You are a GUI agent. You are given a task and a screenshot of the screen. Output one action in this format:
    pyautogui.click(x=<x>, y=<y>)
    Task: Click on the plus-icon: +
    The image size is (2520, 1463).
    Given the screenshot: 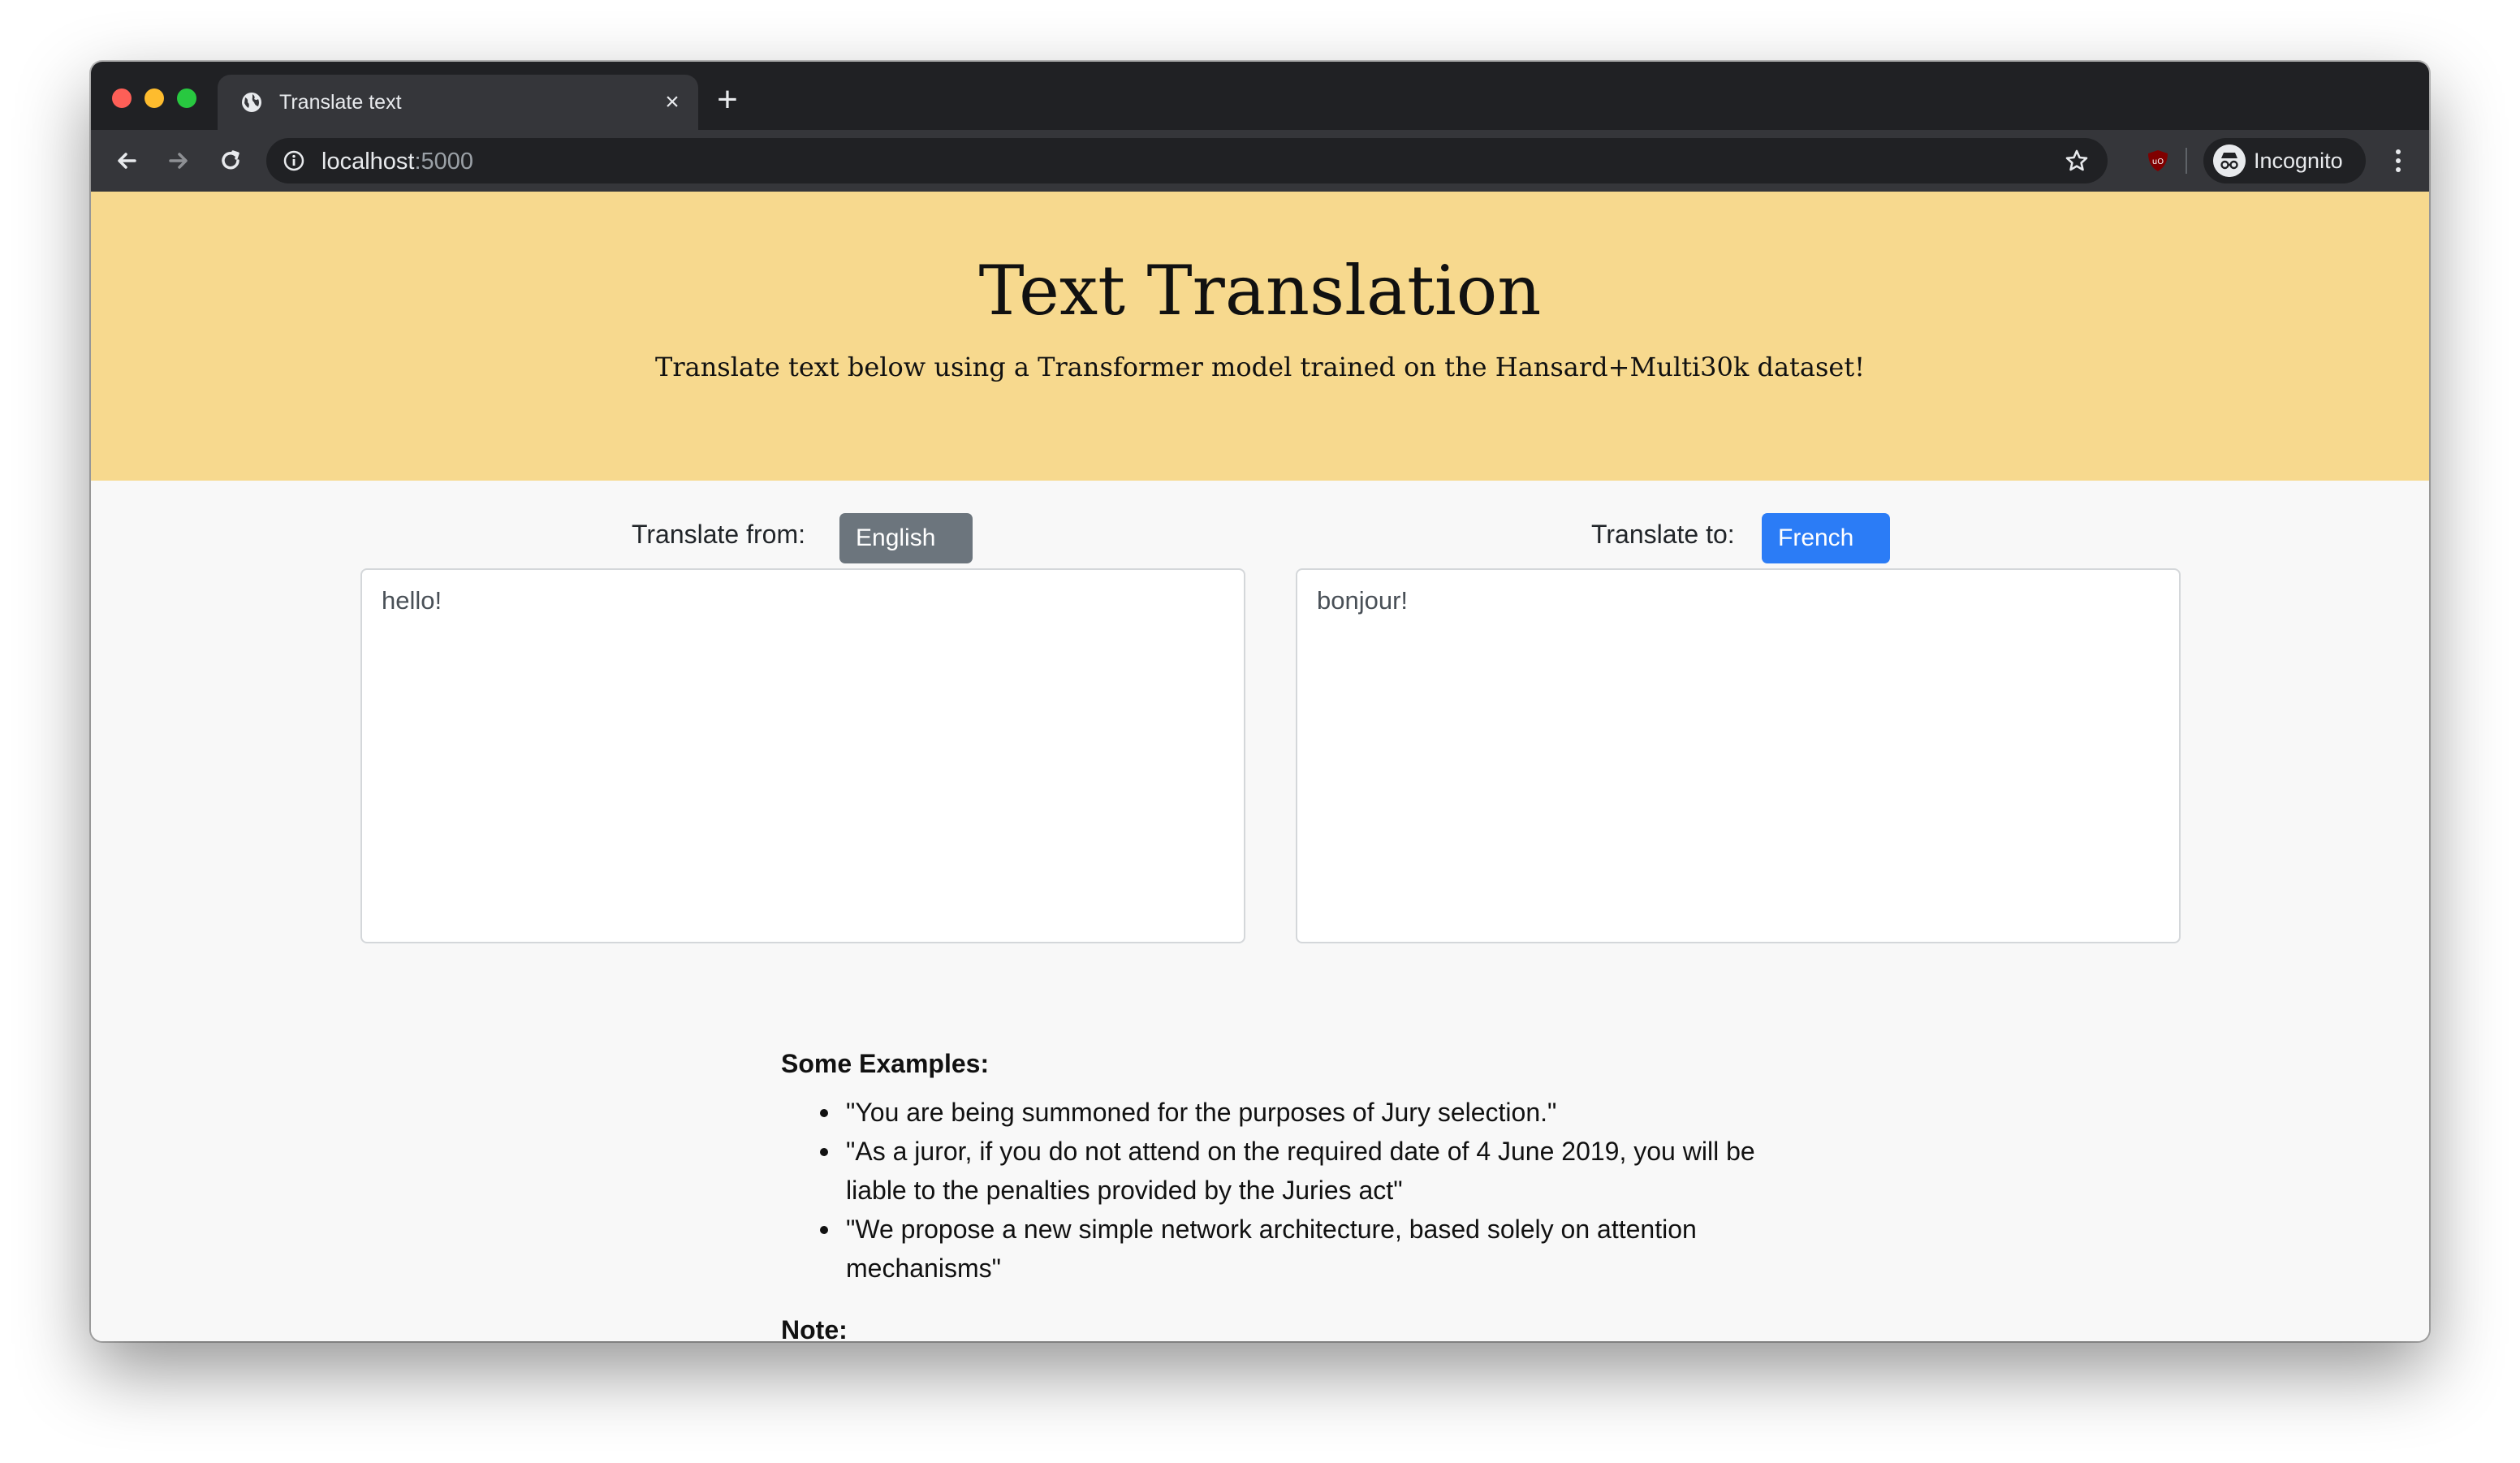 What is the action you would take?
    pyautogui.click(x=728, y=100)
    